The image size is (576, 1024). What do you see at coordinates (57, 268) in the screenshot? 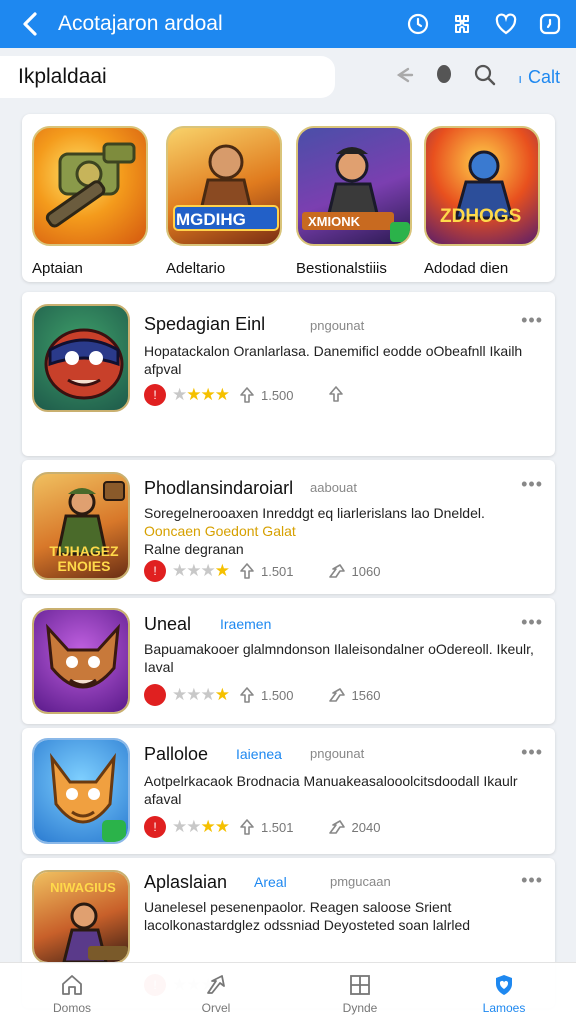
I see `featured-caption: Aptaian` at bounding box center [57, 268].